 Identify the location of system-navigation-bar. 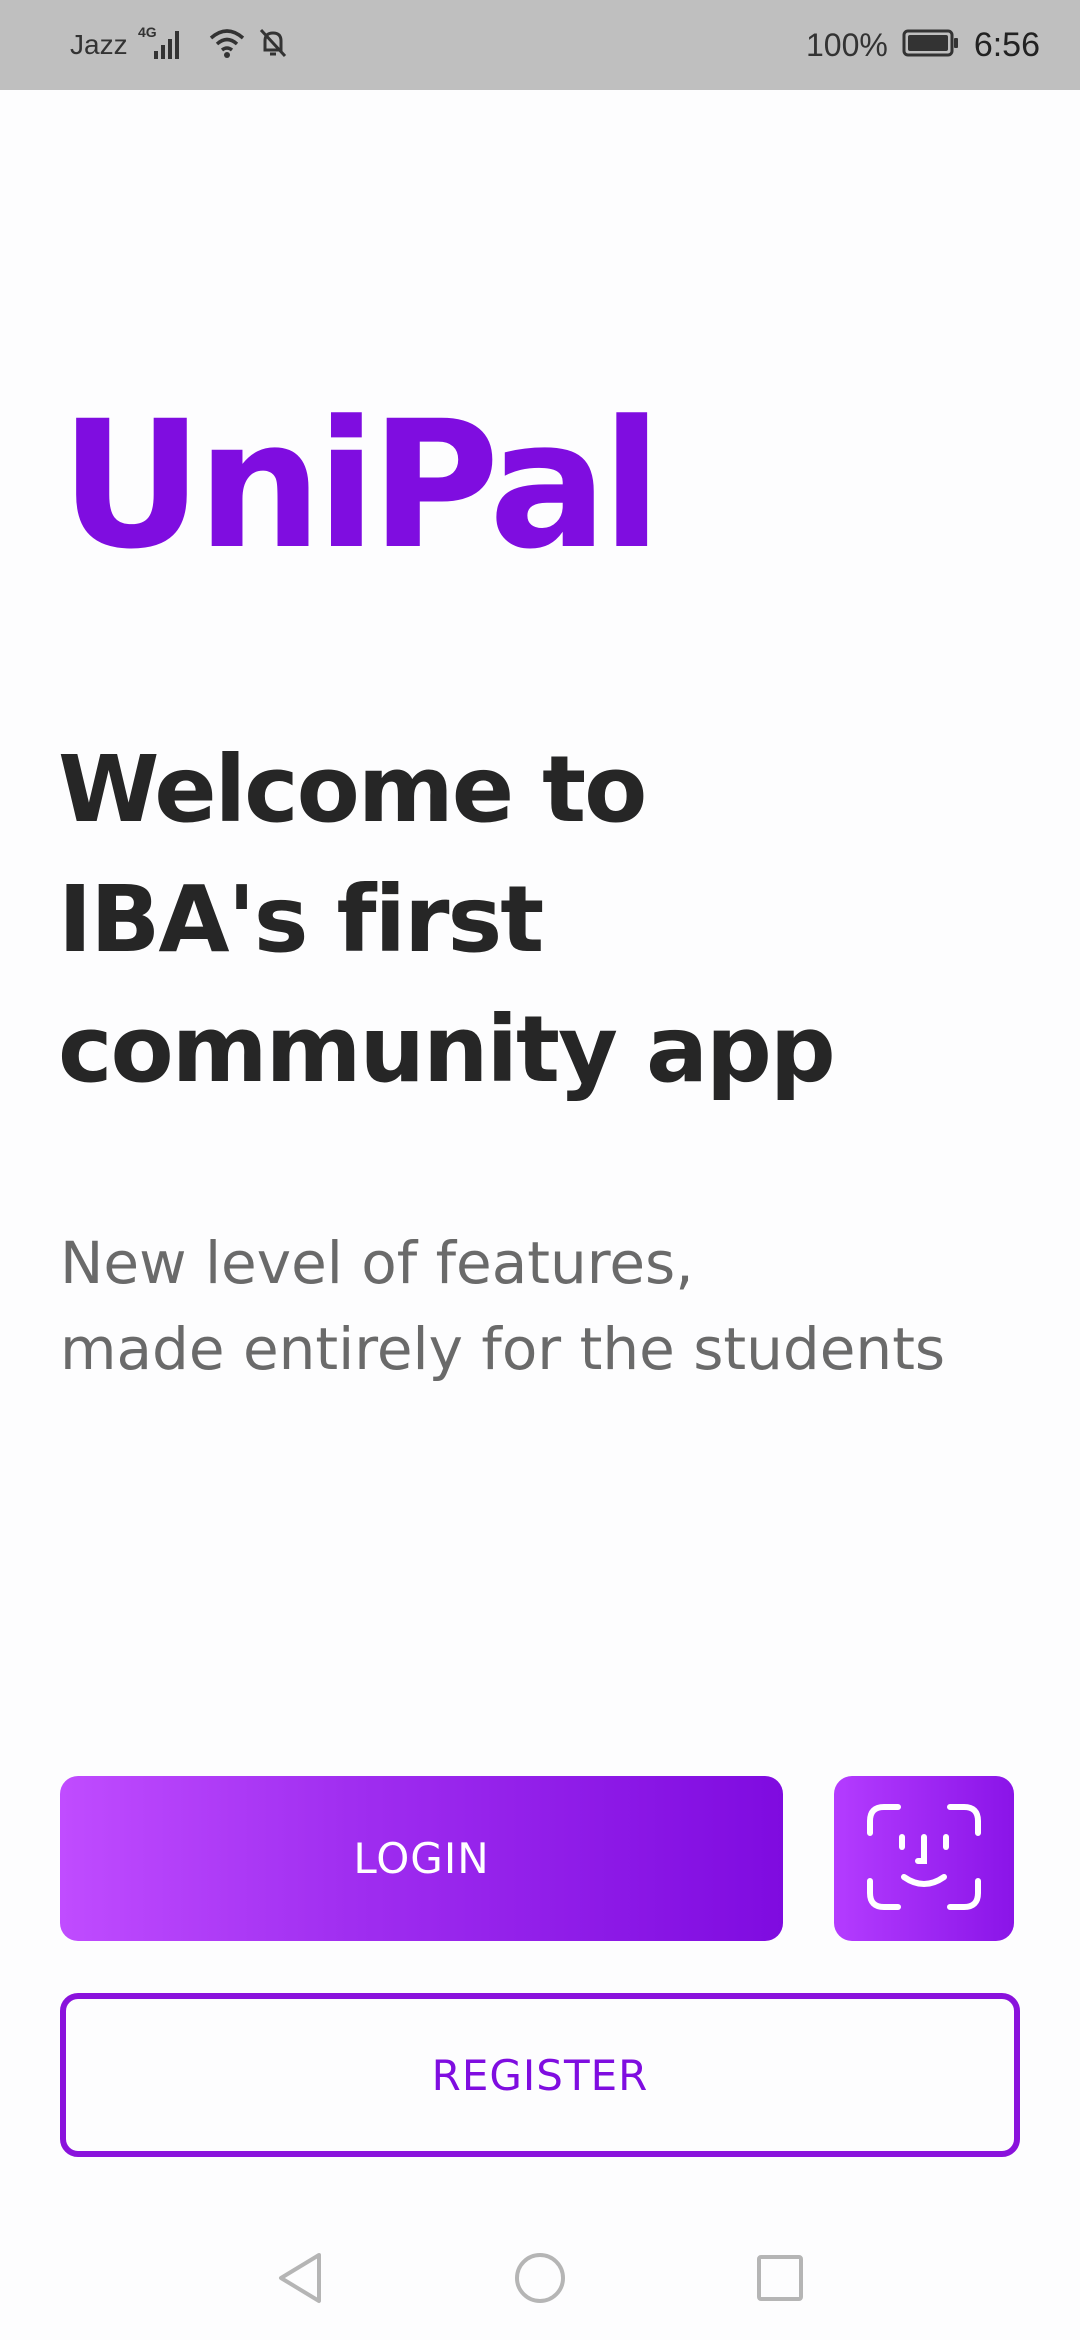
(540, 2280).